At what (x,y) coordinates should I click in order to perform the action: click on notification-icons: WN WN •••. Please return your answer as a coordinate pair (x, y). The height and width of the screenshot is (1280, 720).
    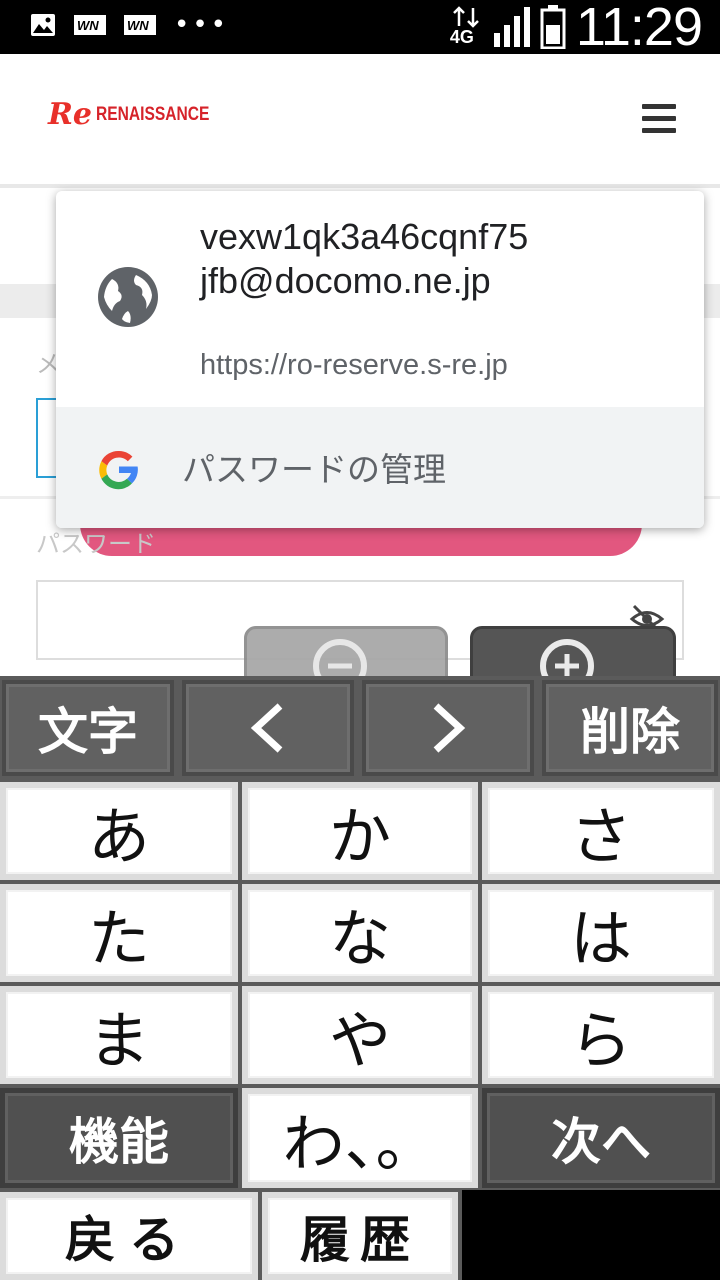
    Looking at the image, I should click on (129, 25).